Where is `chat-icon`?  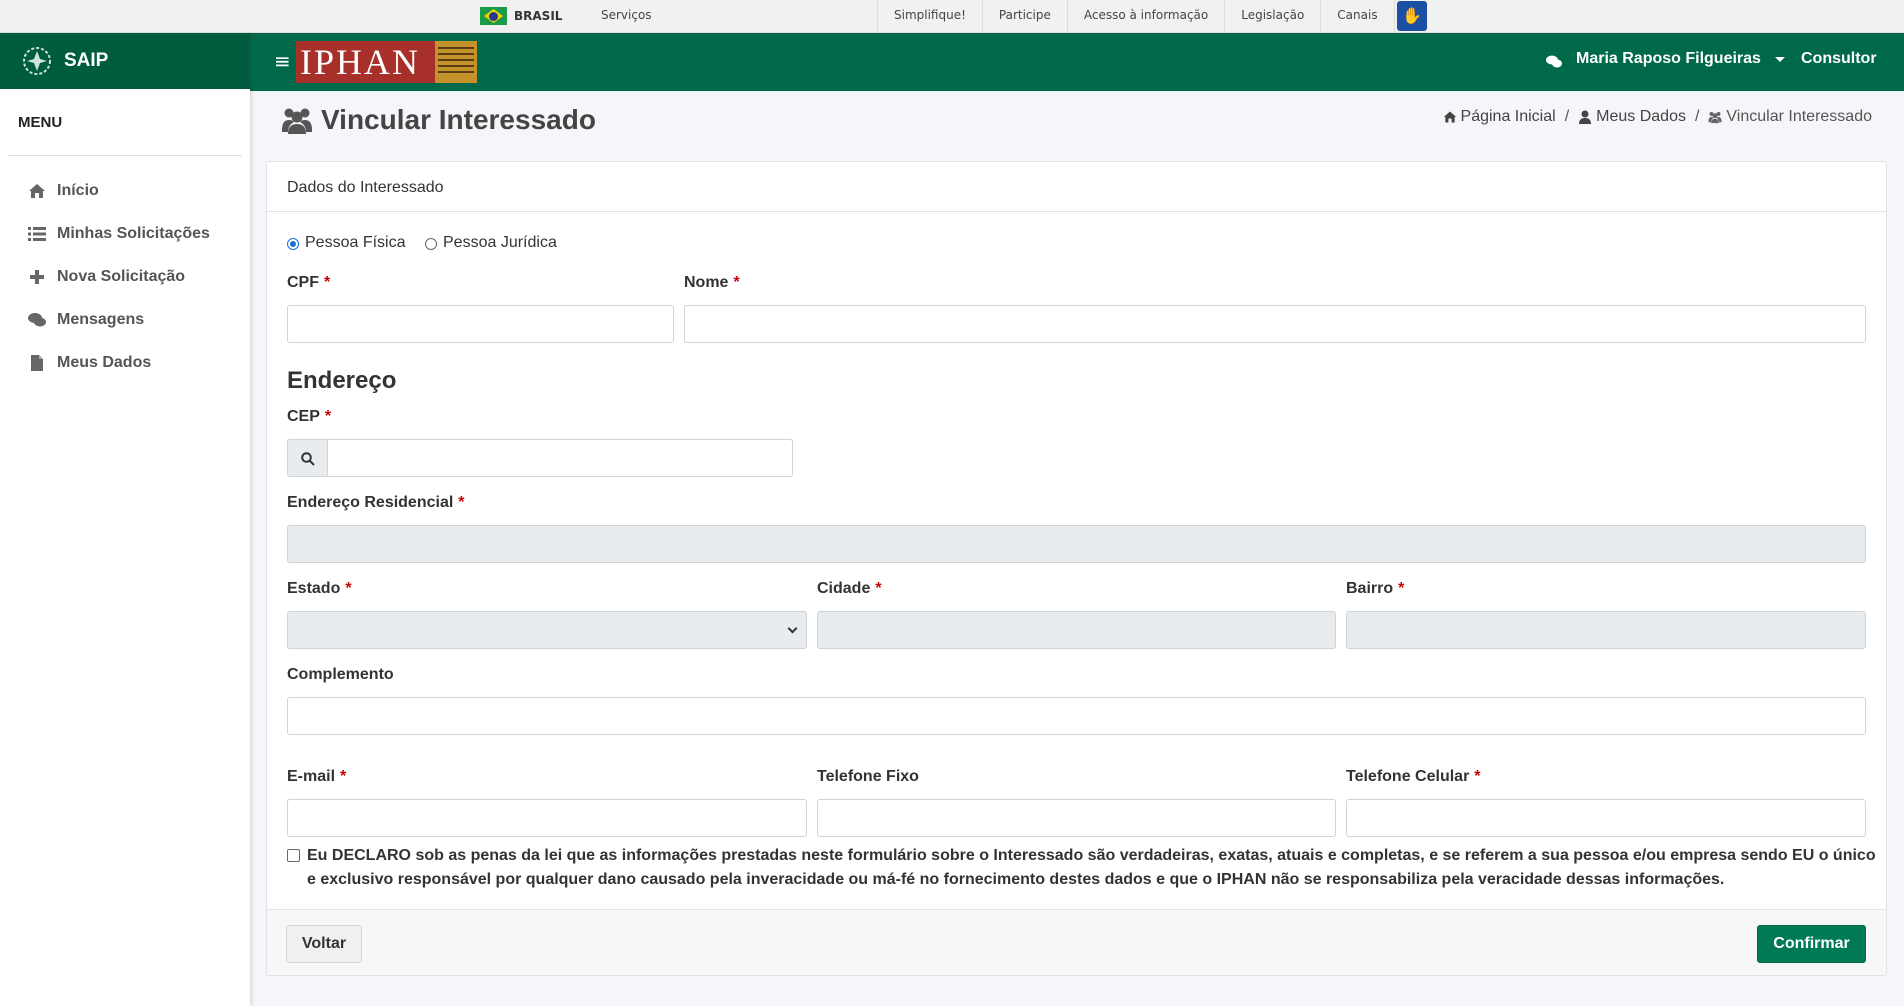 chat-icon is located at coordinates (1554, 62).